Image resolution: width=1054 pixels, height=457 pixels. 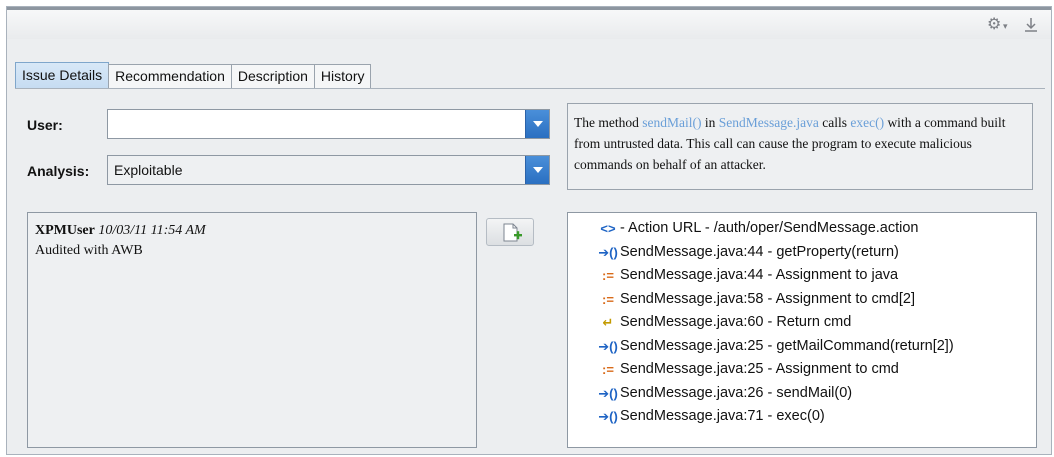 What do you see at coordinates (328, 124) in the screenshot?
I see `user-dropdown` at bounding box center [328, 124].